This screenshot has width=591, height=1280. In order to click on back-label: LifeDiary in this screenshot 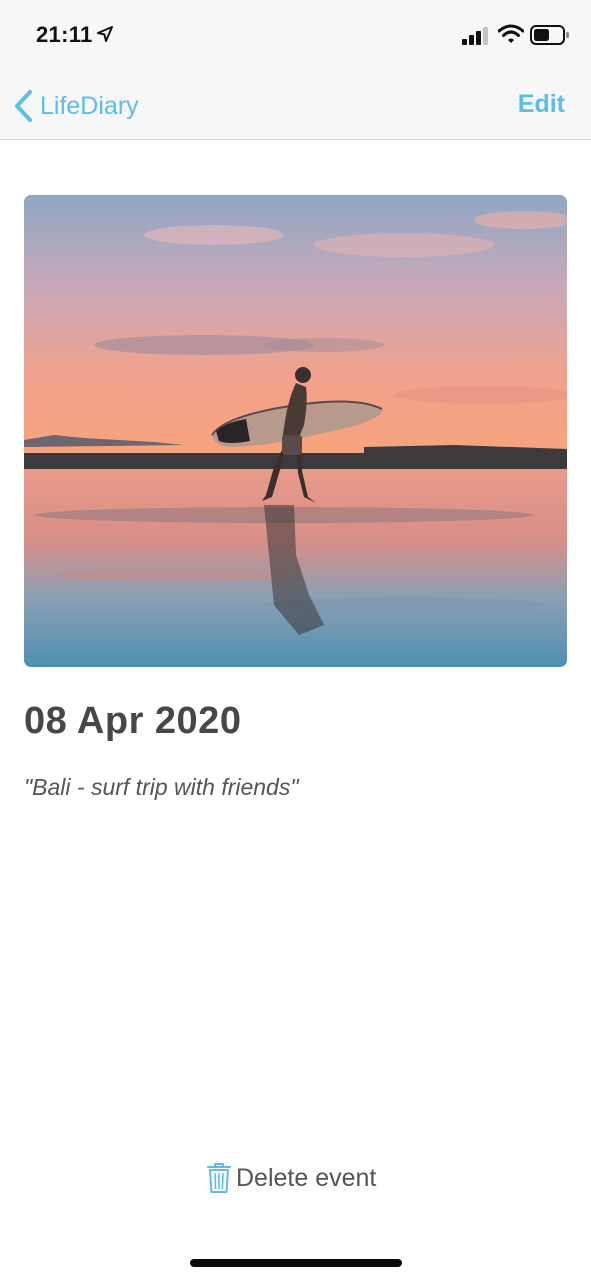, I will do `click(89, 105)`.